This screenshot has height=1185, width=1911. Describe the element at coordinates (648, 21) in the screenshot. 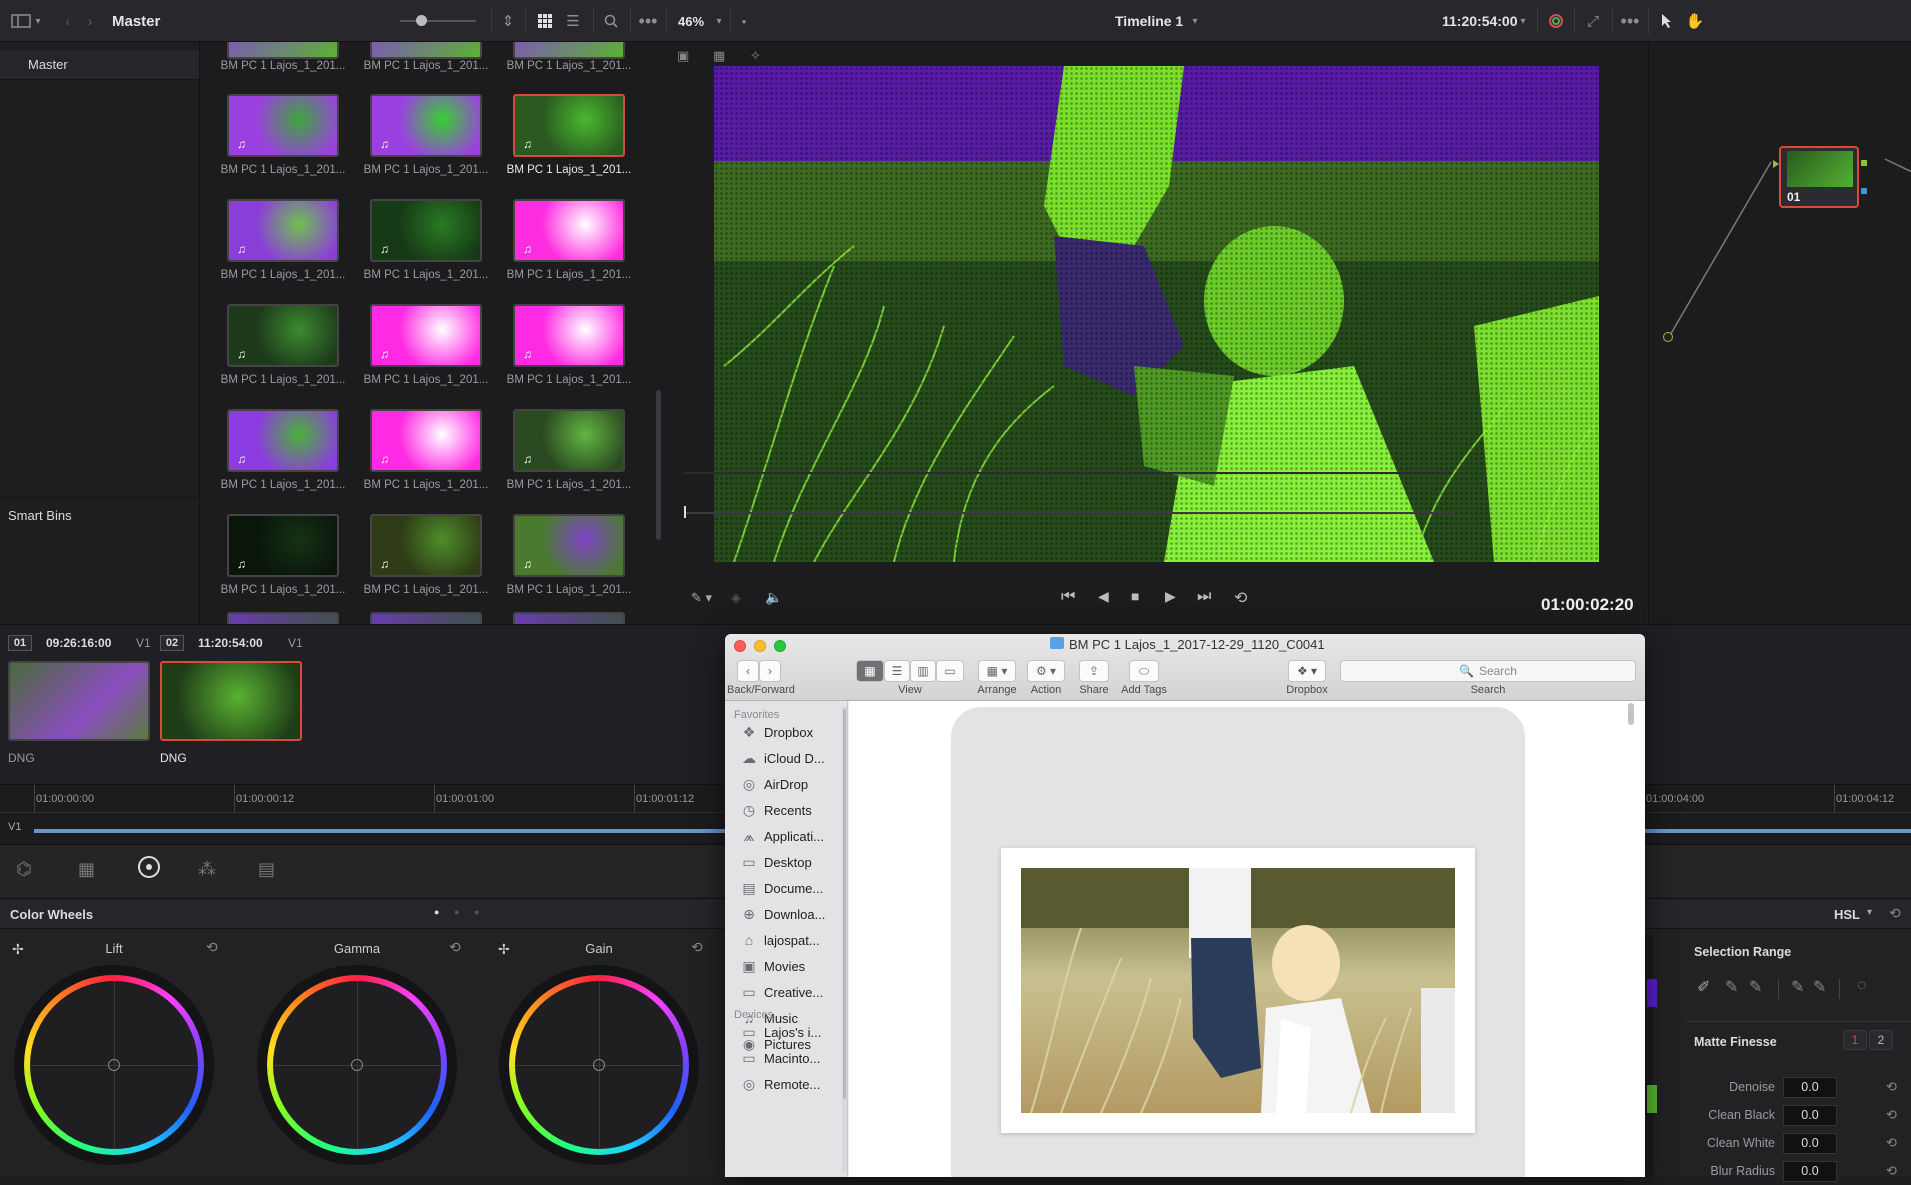

I see `more-options-icon: •••` at that location.